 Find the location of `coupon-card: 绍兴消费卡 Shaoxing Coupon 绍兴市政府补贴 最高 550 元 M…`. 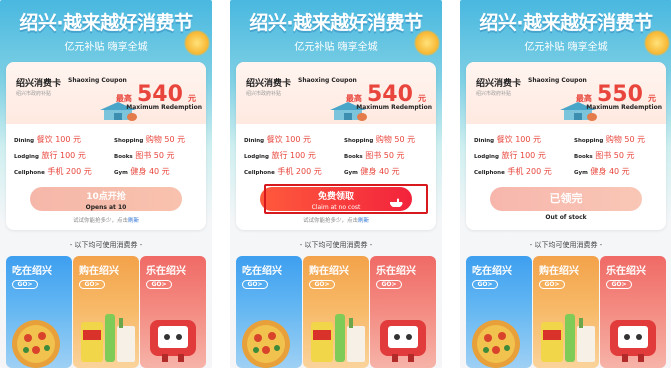

coupon-card: 绍兴消费卡 Shaoxing Coupon 绍兴市政府补贴 最高 550 元 M… is located at coordinates (566, 146).